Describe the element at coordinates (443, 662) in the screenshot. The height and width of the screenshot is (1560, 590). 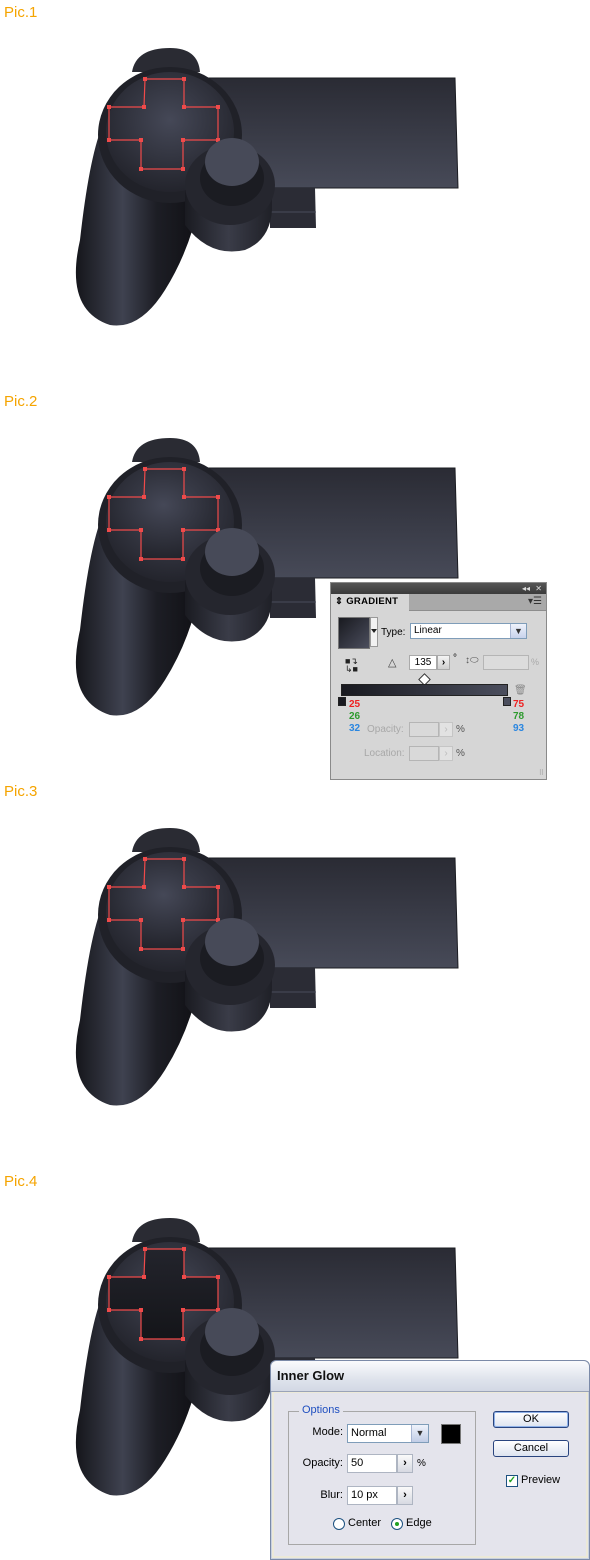
I see `angle-dropdown-button: ›` at that location.